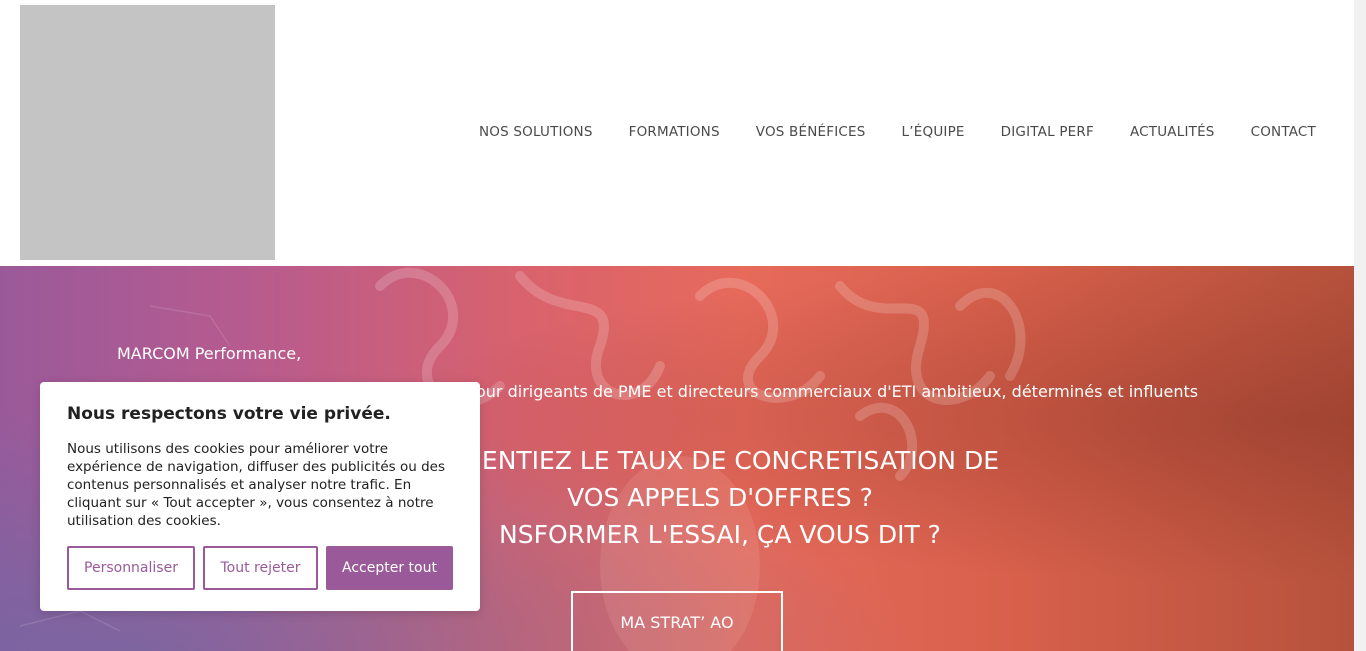 The width and height of the screenshot is (1366, 651). I want to click on cookie-button-row: Personnaliser Tout rejeter Accepter tout, so click(260, 568).